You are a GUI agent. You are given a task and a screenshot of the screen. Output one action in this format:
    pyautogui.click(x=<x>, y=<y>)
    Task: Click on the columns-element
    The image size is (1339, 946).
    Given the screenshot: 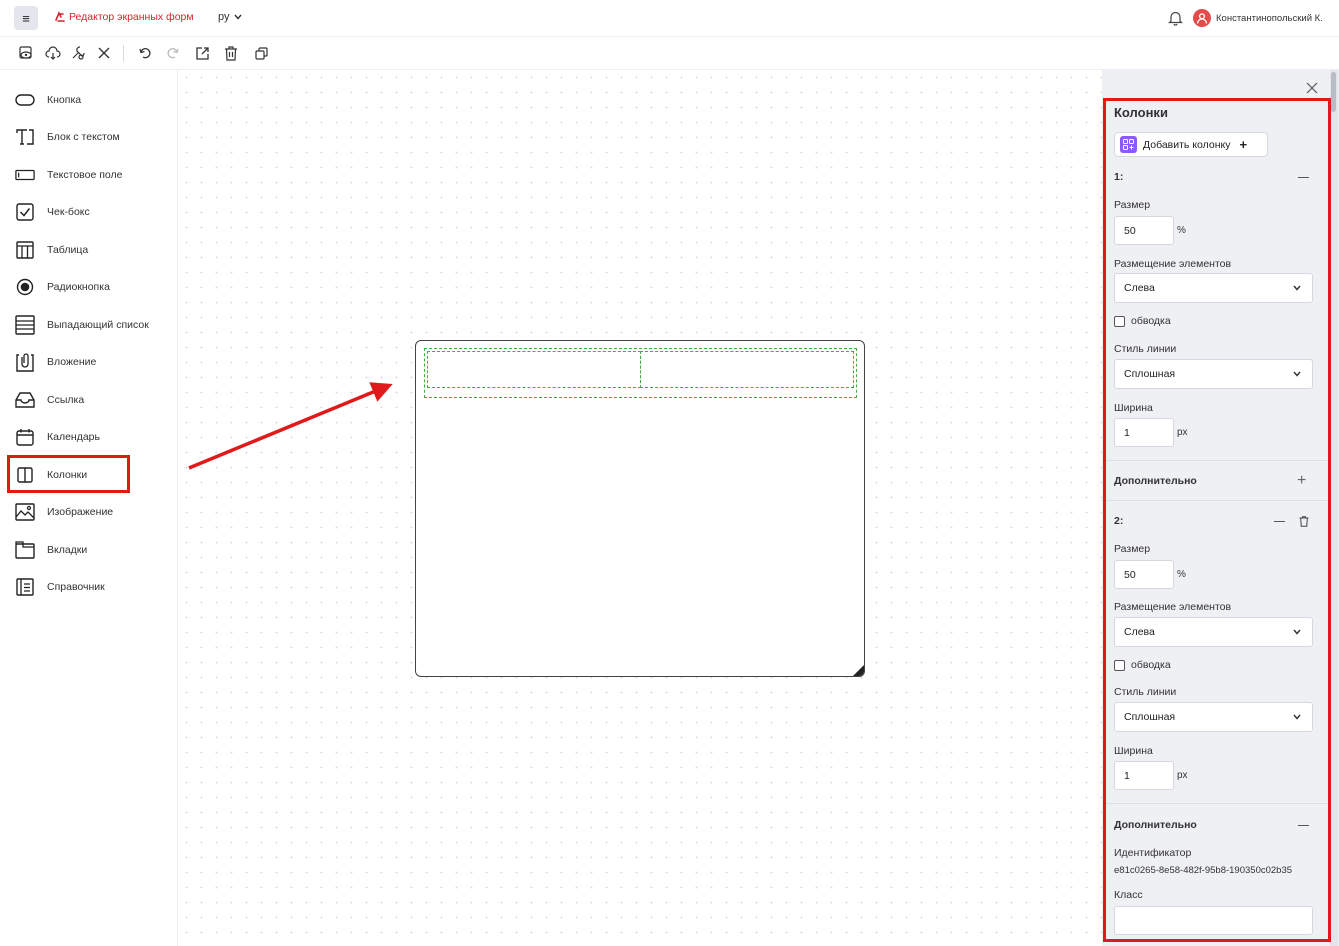 What is the action you would take?
    pyautogui.click(x=640, y=373)
    